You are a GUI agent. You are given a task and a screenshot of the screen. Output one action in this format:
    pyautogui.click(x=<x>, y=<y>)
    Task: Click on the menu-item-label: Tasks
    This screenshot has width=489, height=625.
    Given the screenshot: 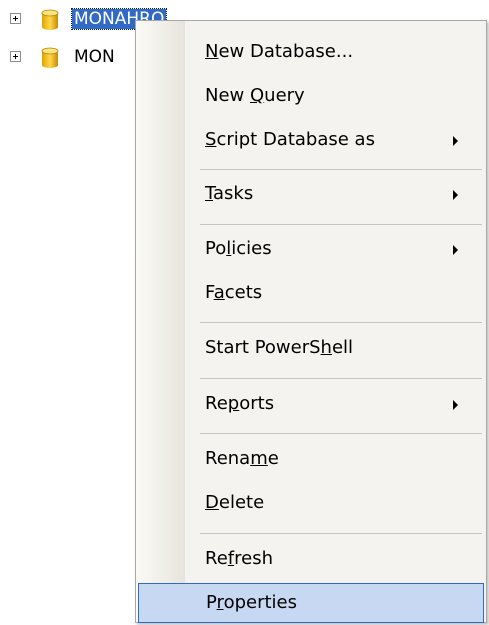 What is the action you would take?
    pyautogui.click(x=229, y=193)
    